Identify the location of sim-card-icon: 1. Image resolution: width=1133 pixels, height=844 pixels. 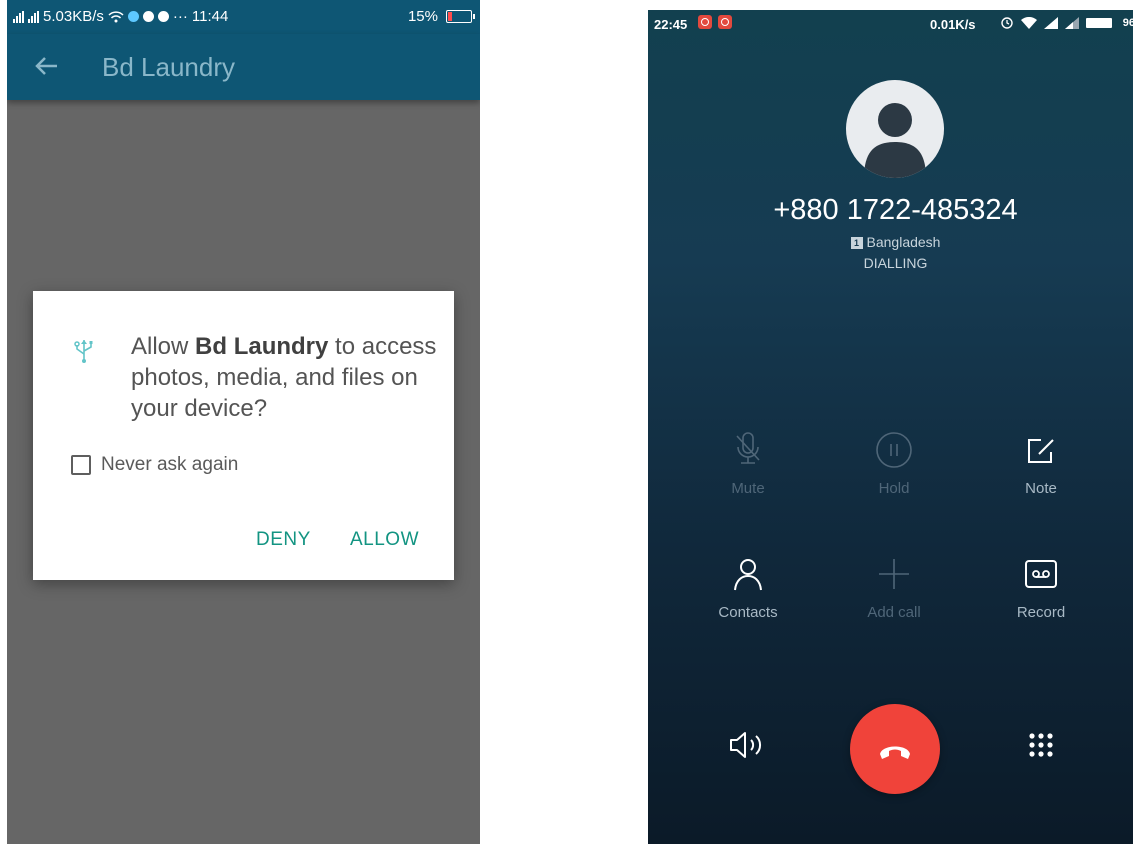
(856, 243).